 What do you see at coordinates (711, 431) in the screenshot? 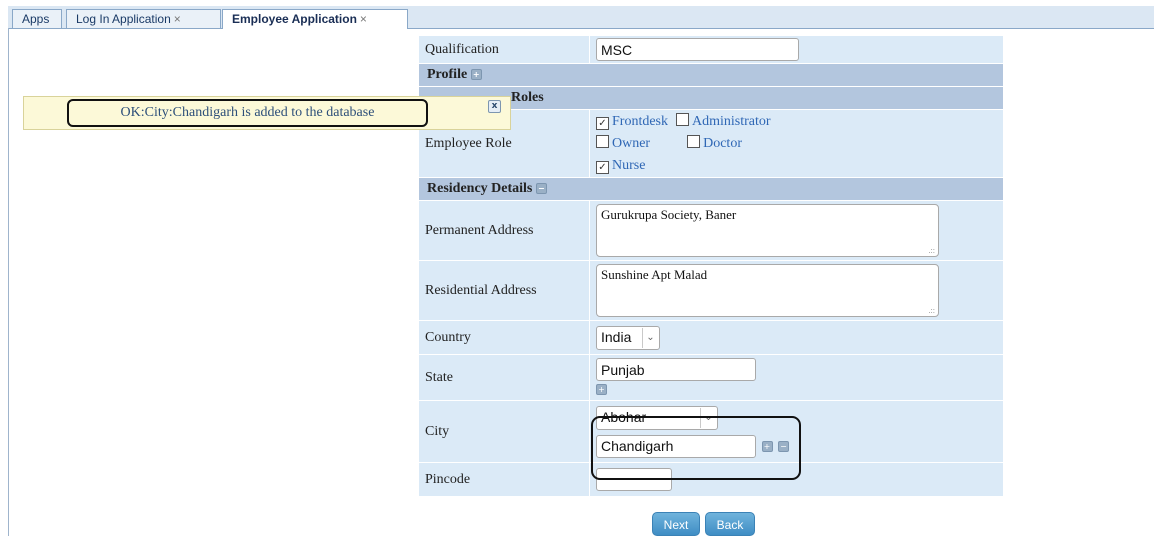
I see `form-row-city: City Abohar⌄ + −` at bounding box center [711, 431].